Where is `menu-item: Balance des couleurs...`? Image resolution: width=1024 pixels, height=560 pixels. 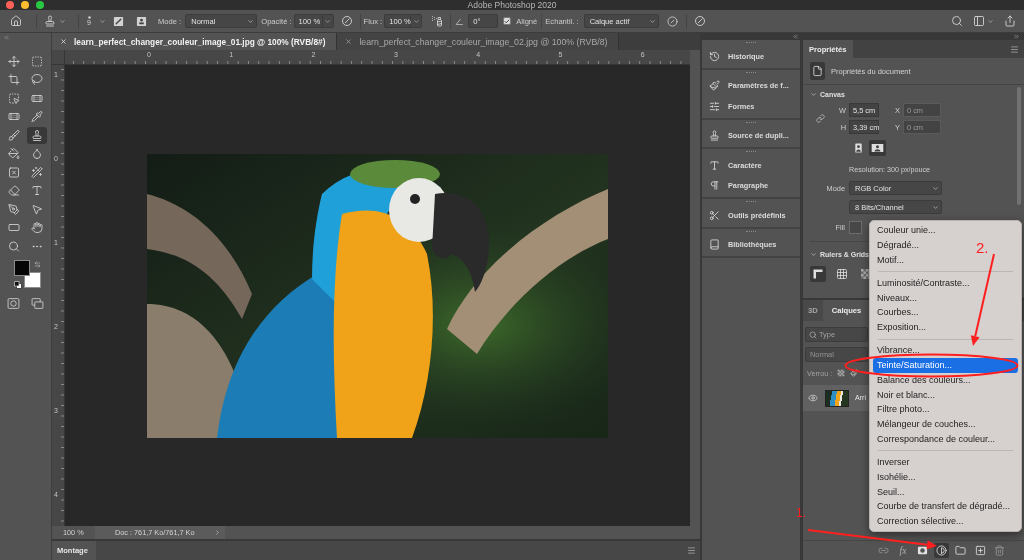 menu-item: Balance des couleurs... is located at coordinates (925, 380).